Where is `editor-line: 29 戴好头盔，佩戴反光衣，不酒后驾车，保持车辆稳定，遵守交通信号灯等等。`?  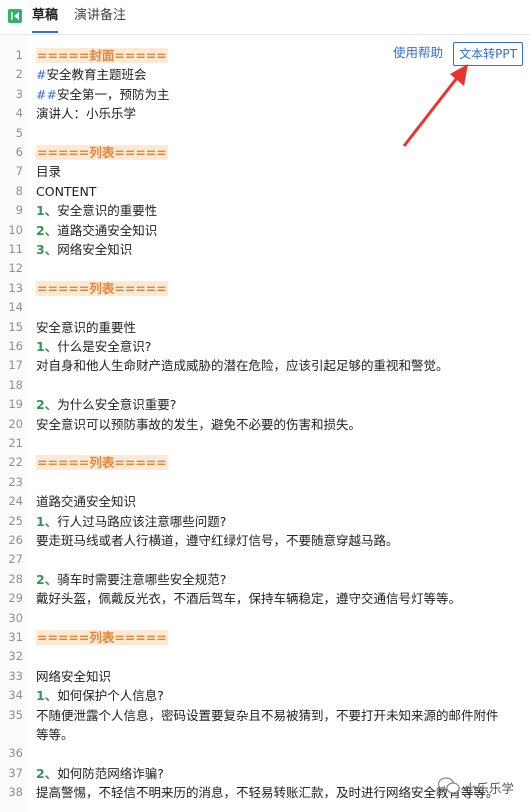 editor-line: 29 戴好头盔，佩戴反光衣，不酒后驾车，保持车辆稳定，遵守交通信号灯等等。 is located at coordinates (265, 598).